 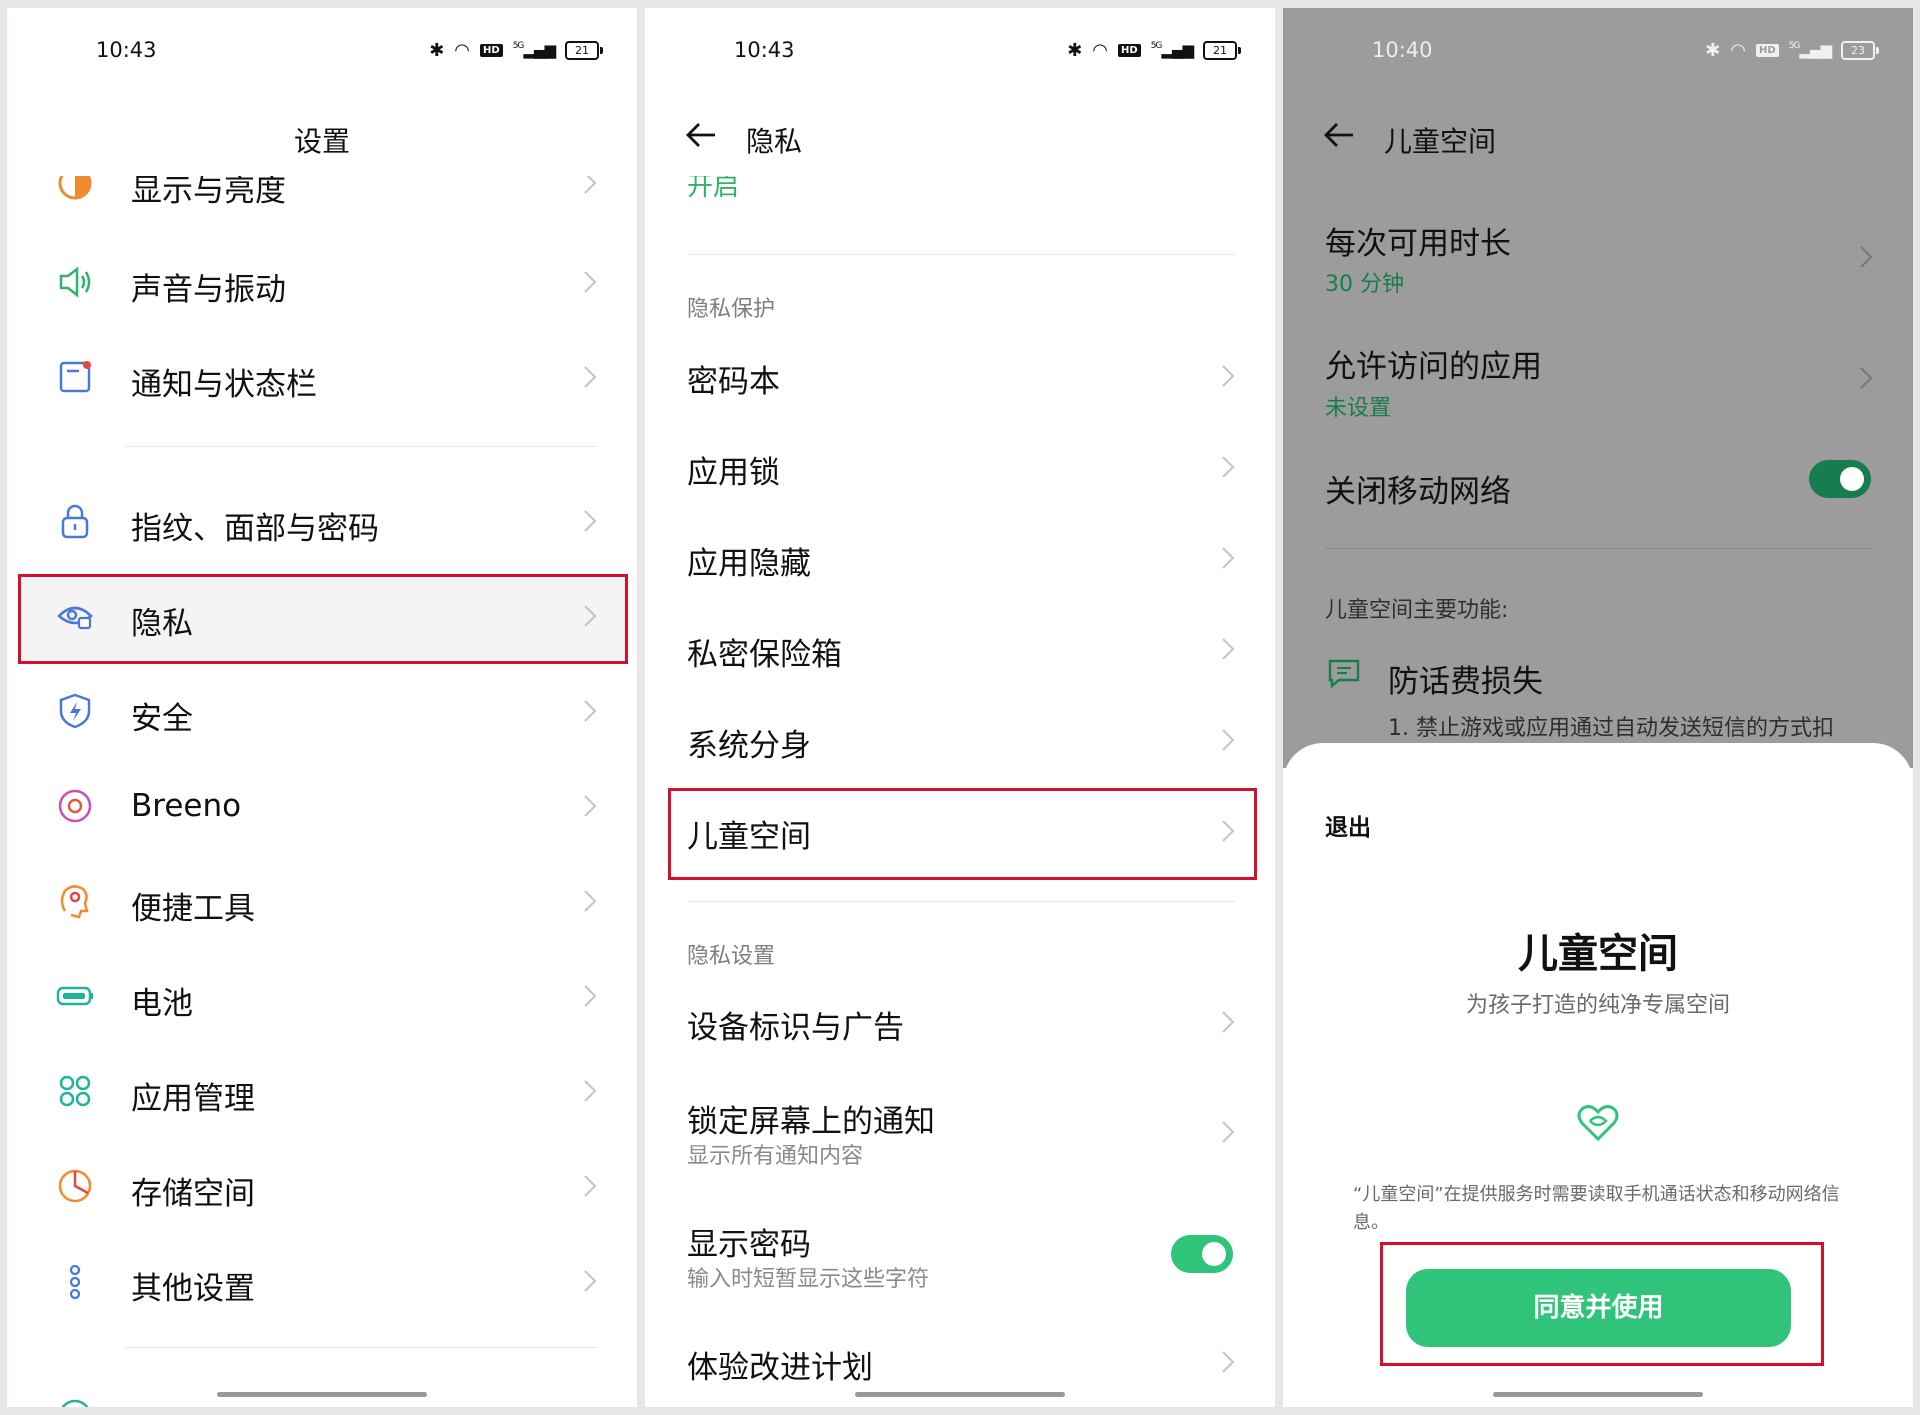 What do you see at coordinates (322, 616) in the screenshot?
I see `list-item-privacy: 隐私` at bounding box center [322, 616].